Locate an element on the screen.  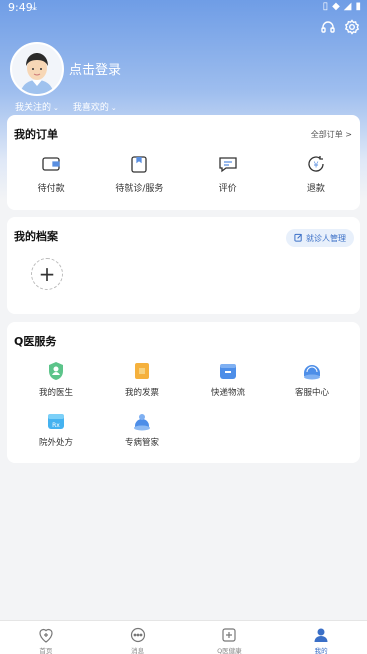
all-orders-link: 全部订单 > is located at coordinates (331, 134).